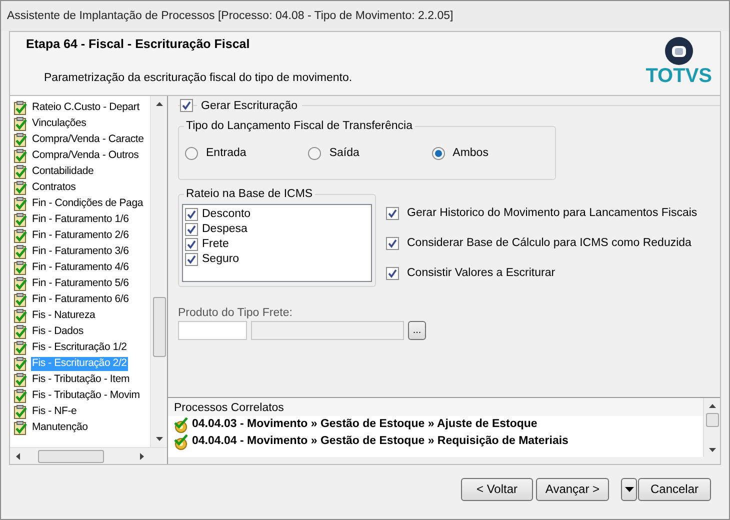 This screenshot has height=520, width=730. What do you see at coordinates (138, 45) in the screenshot?
I see `step-title: Etapa 64 - Fiscal - Escrituração Fiscal` at bounding box center [138, 45].